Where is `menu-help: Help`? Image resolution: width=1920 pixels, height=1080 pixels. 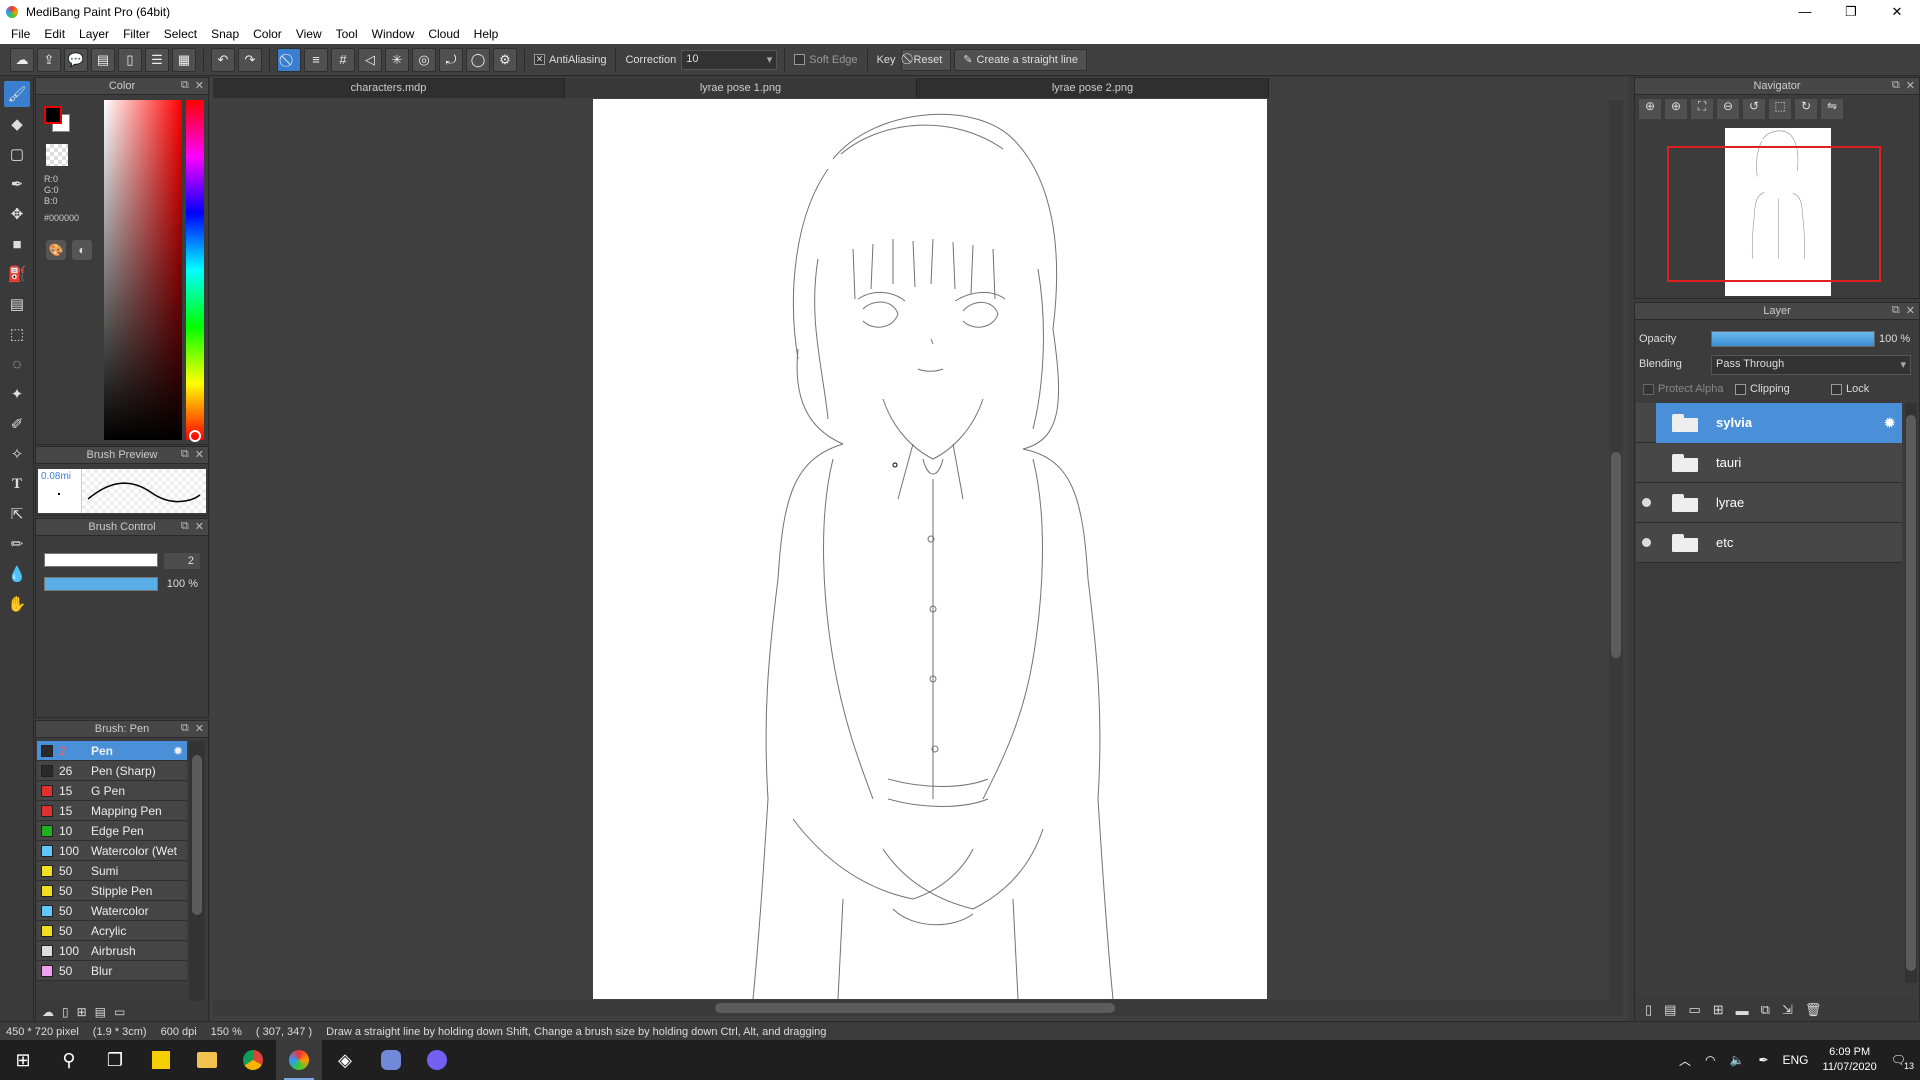 menu-help: Help is located at coordinates (486, 34).